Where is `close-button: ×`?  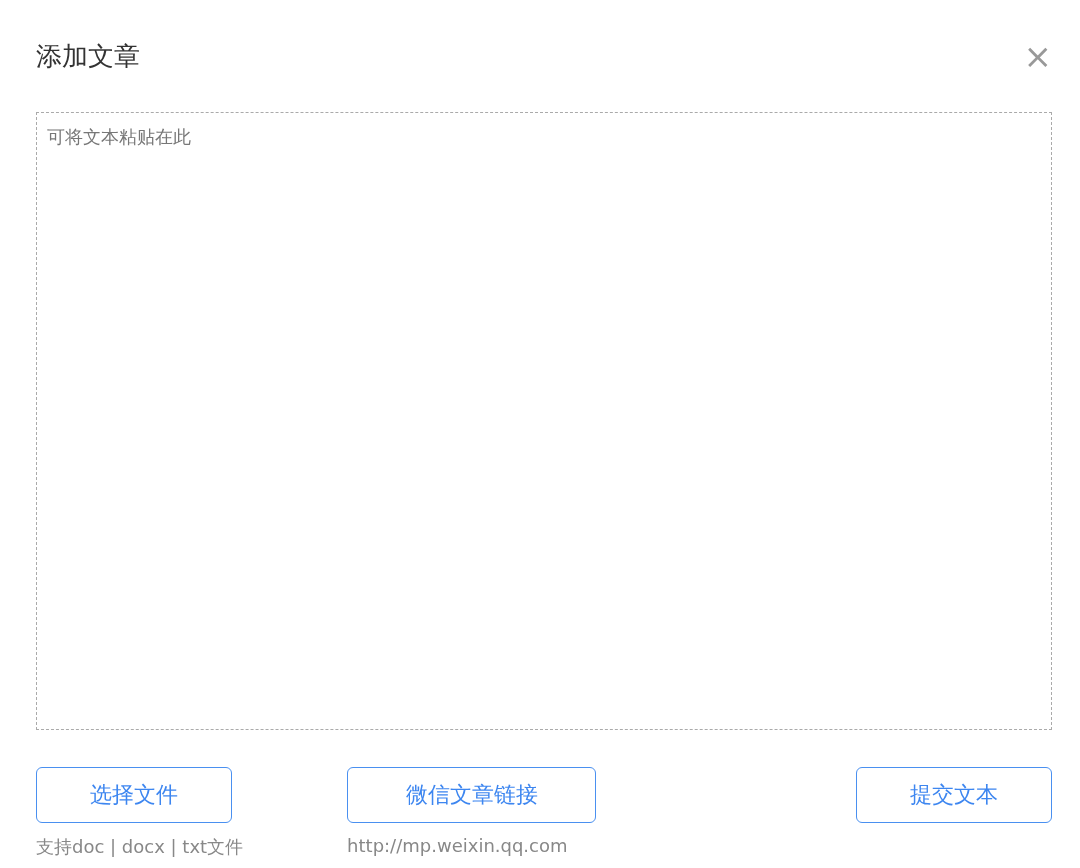
close-button: × is located at coordinates (1037, 56).